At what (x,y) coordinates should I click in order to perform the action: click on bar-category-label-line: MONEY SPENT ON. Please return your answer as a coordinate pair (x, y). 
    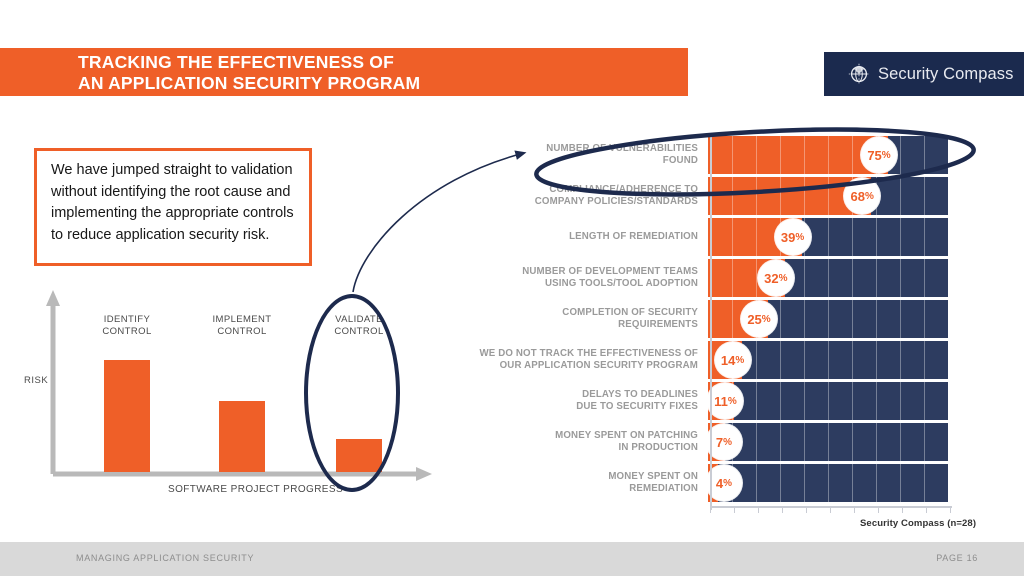
    Looking at the image, I should click on (653, 476).